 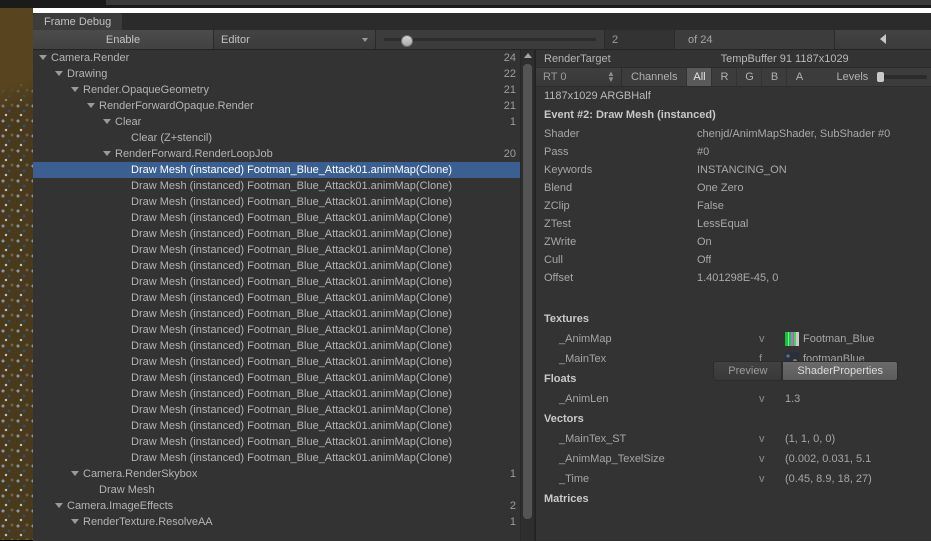 I want to click on frame-slider, so click(x=490, y=39).